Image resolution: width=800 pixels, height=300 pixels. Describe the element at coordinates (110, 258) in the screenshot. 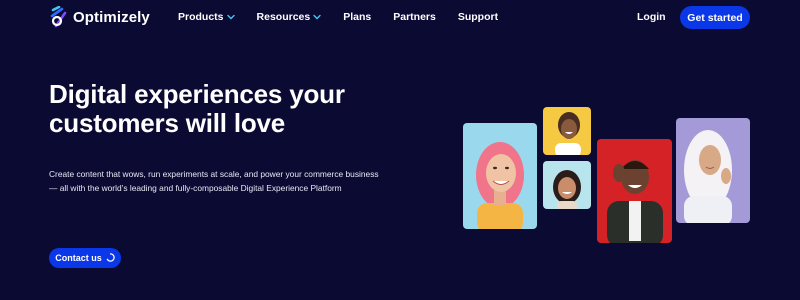

I see `spinner-ring-icon` at that location.